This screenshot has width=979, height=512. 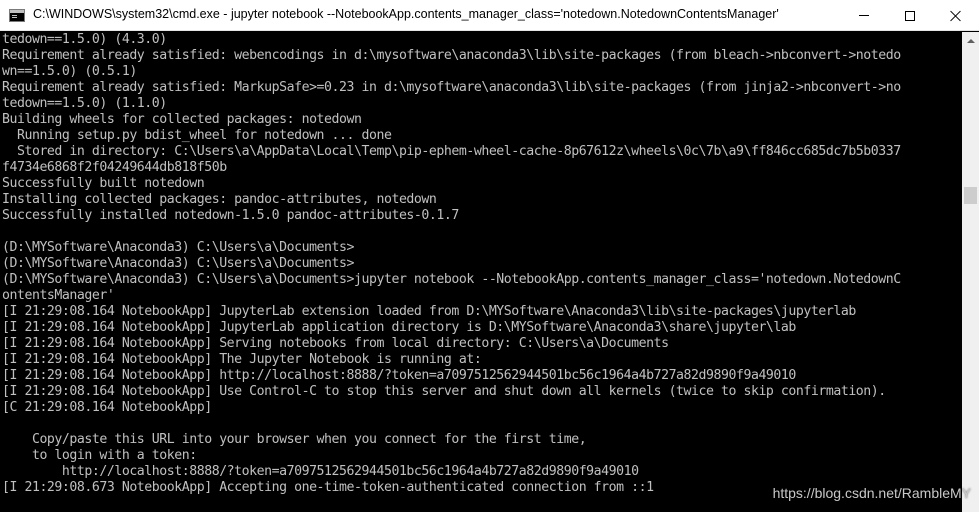 I want to click on maximize-button, so click(x=910, y=15).